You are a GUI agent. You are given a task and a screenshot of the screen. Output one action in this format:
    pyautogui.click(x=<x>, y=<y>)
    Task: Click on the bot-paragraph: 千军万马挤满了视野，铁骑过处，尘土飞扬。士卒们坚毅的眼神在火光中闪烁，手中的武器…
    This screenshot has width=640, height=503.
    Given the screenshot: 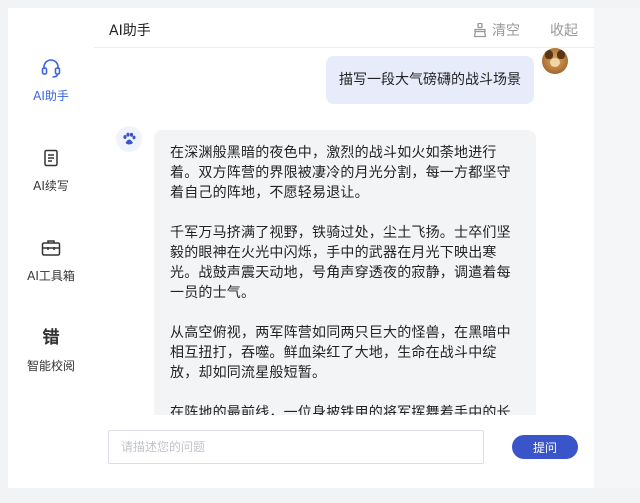 What is the action you would take?
    pyautogui.click(x=340, y=263)
    